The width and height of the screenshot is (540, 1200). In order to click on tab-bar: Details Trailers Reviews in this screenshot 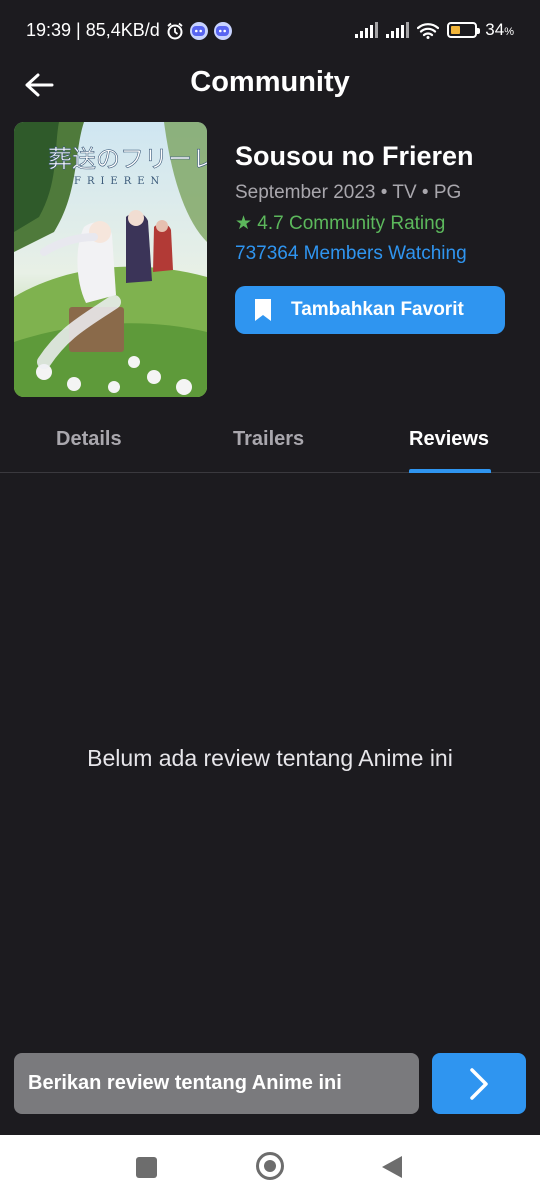, I will do `click(270, 441)`.